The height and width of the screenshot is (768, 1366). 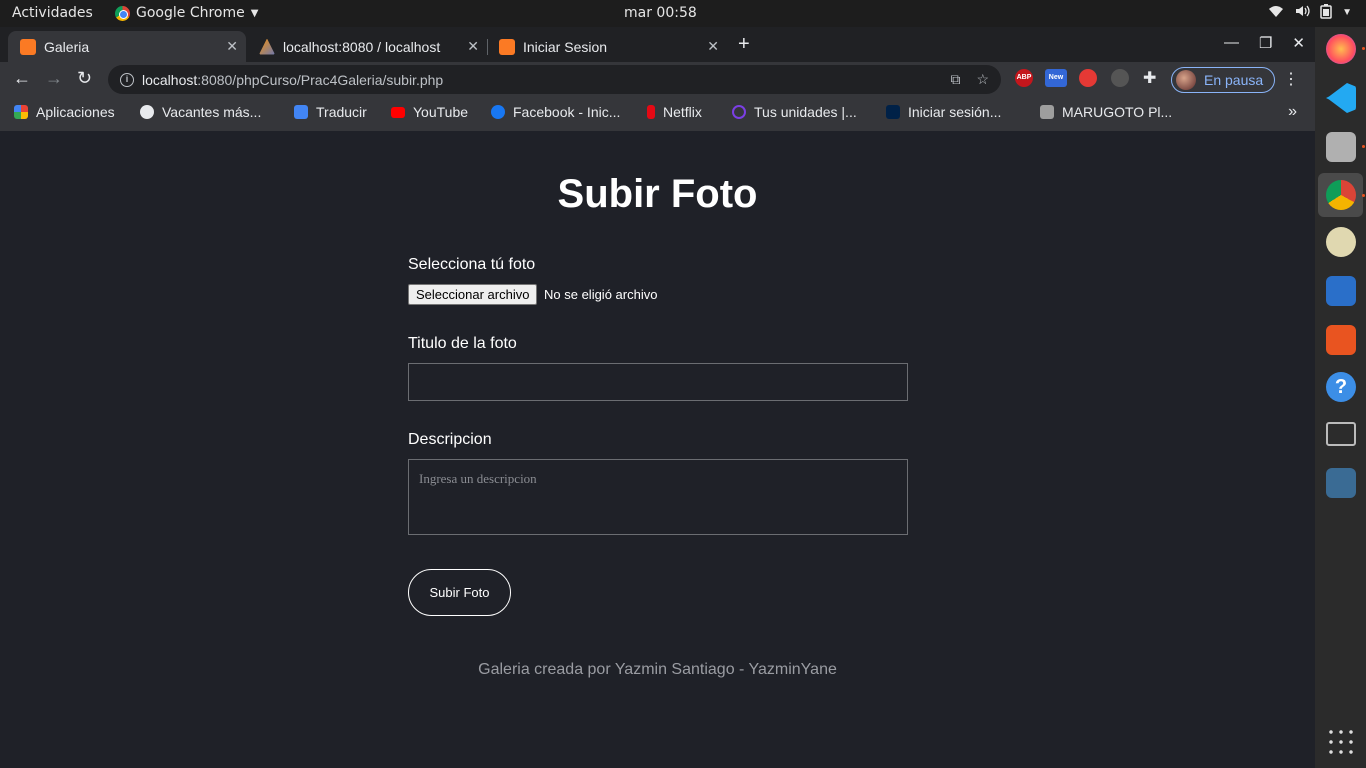 What do you see at coordinates (84, 78) in the screenshot?
I see `reload-button: ↻` at bounding box center [84, 78].